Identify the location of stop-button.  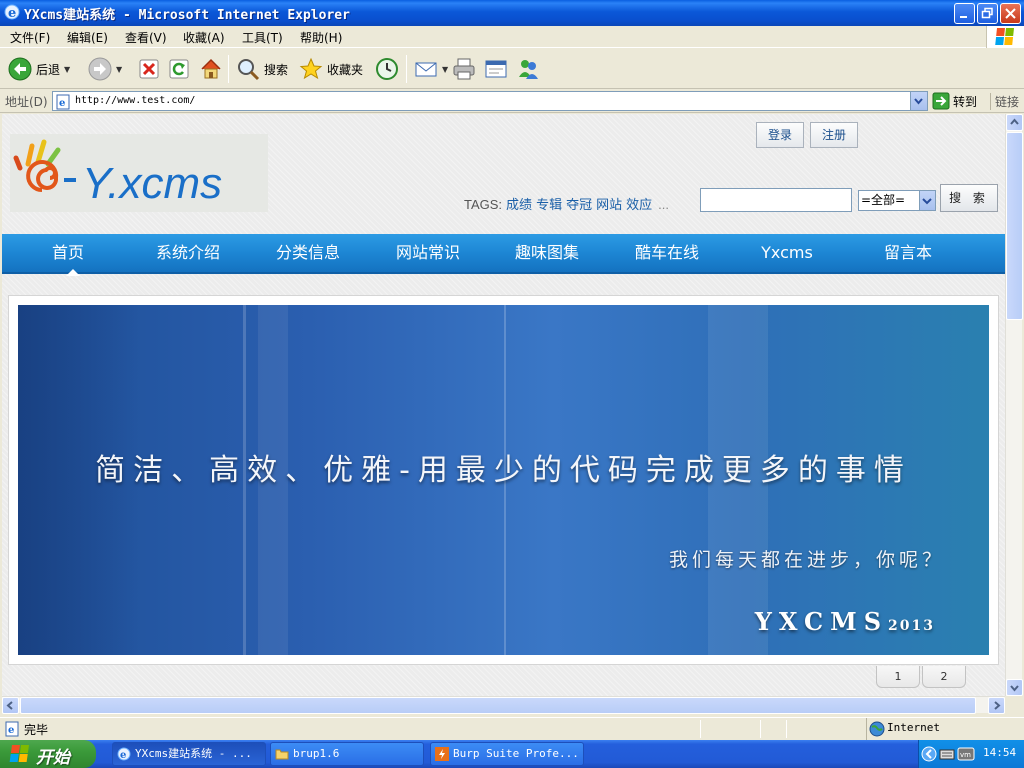
(149, 69).